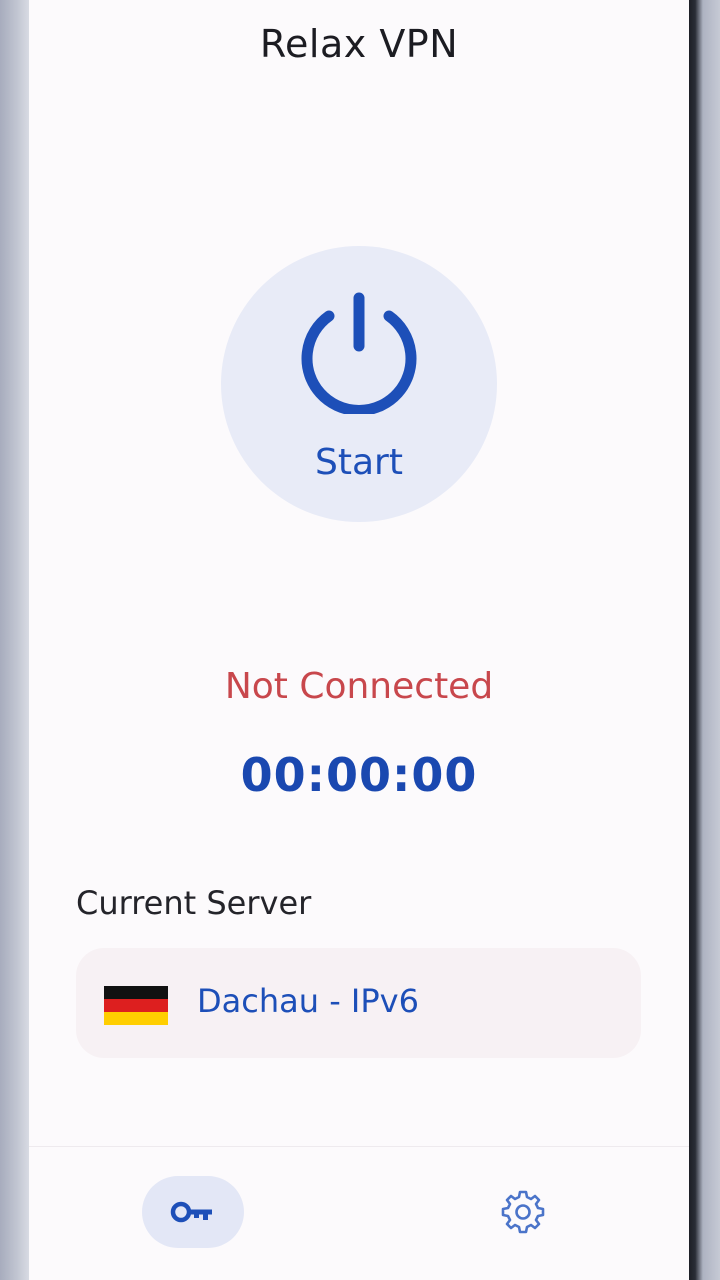  I want to click on power-icon, so click(359, 353).